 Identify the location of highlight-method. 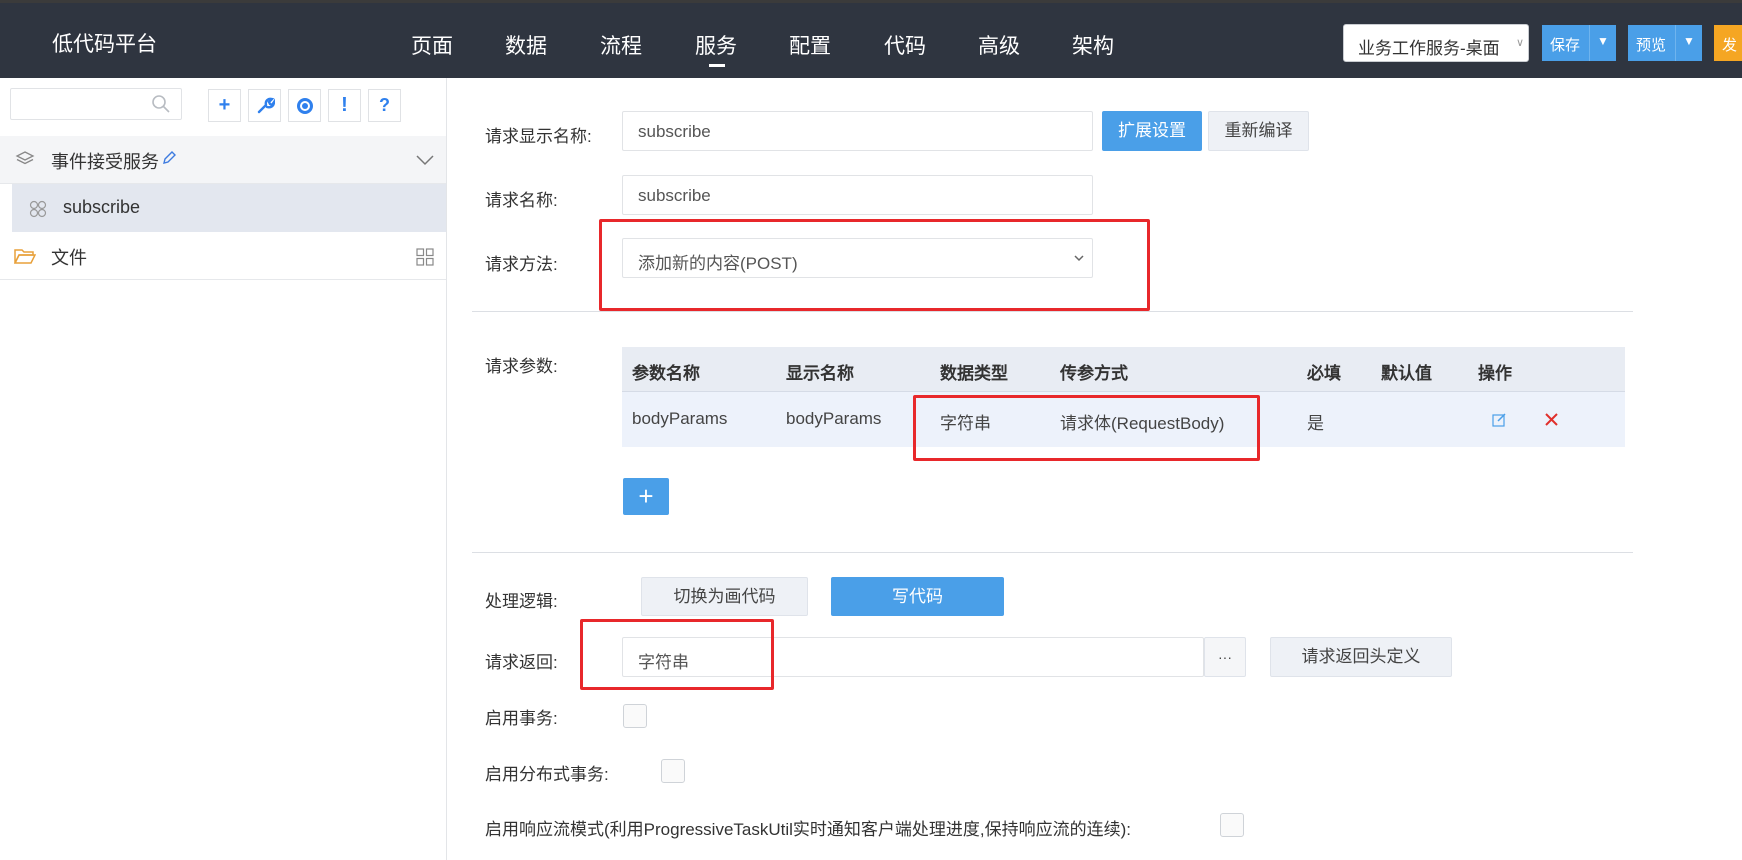
(874, 265).